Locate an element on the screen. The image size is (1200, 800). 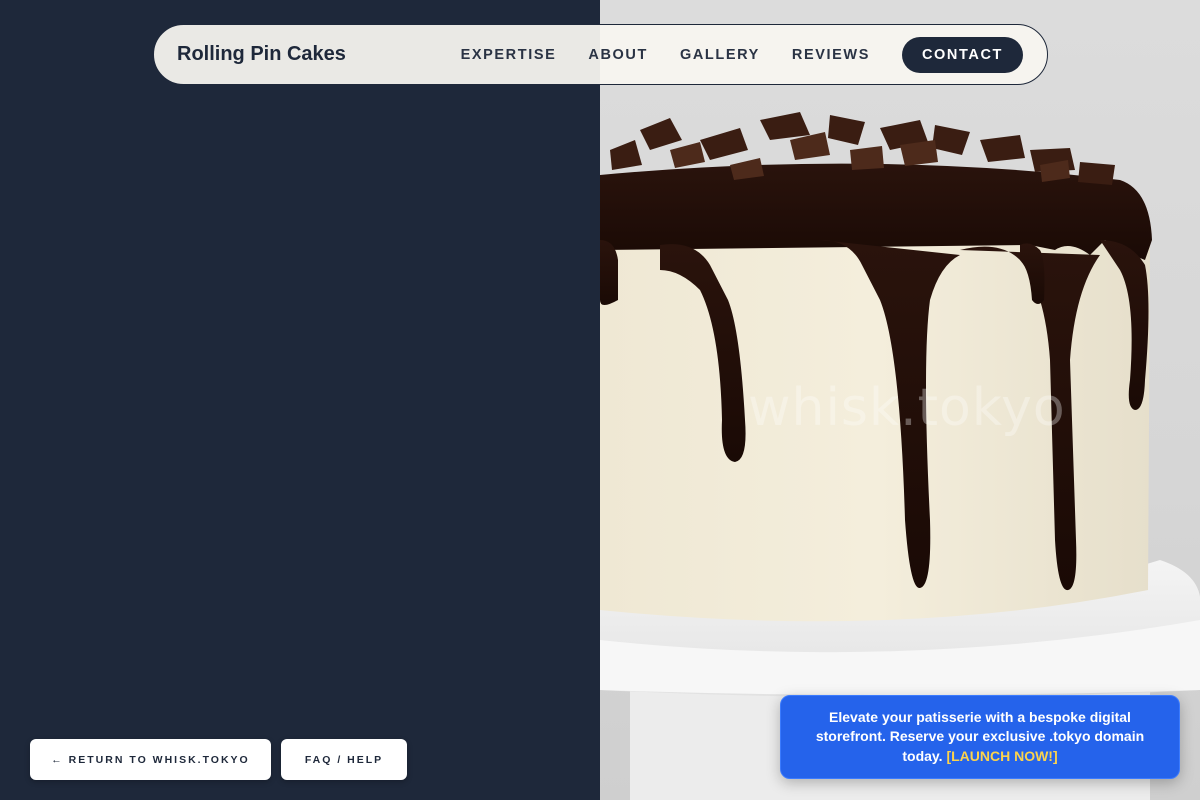
nav-link-gallery: GALLERY is located at coordinates (720, 55).